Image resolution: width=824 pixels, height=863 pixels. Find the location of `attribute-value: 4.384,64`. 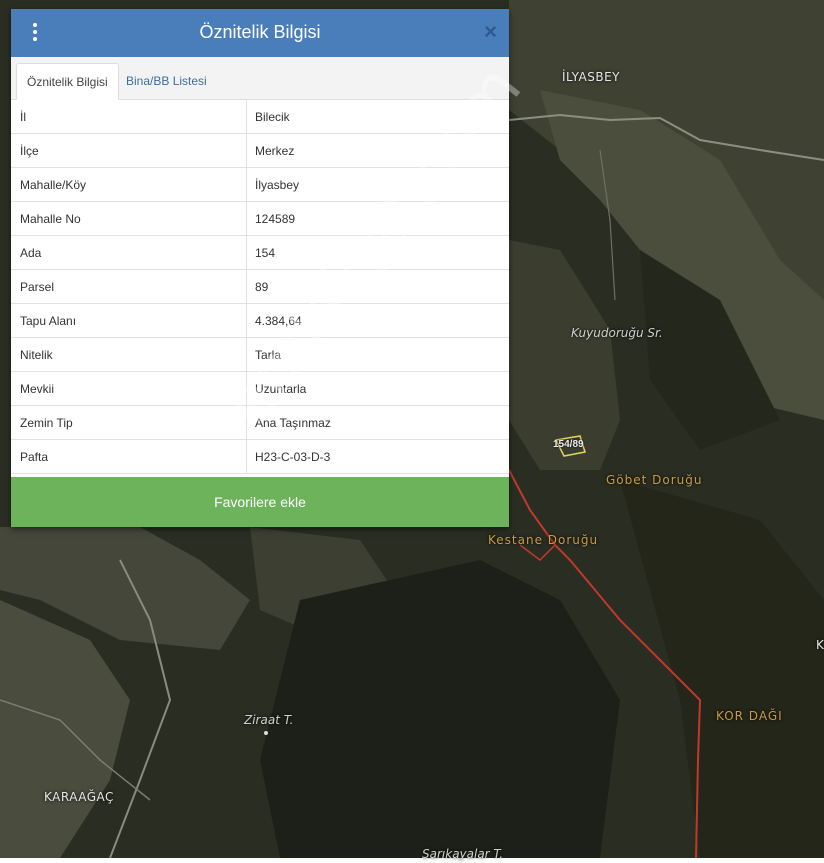

attribute-value: 4.384,64 is located at coordinates (377, 320).